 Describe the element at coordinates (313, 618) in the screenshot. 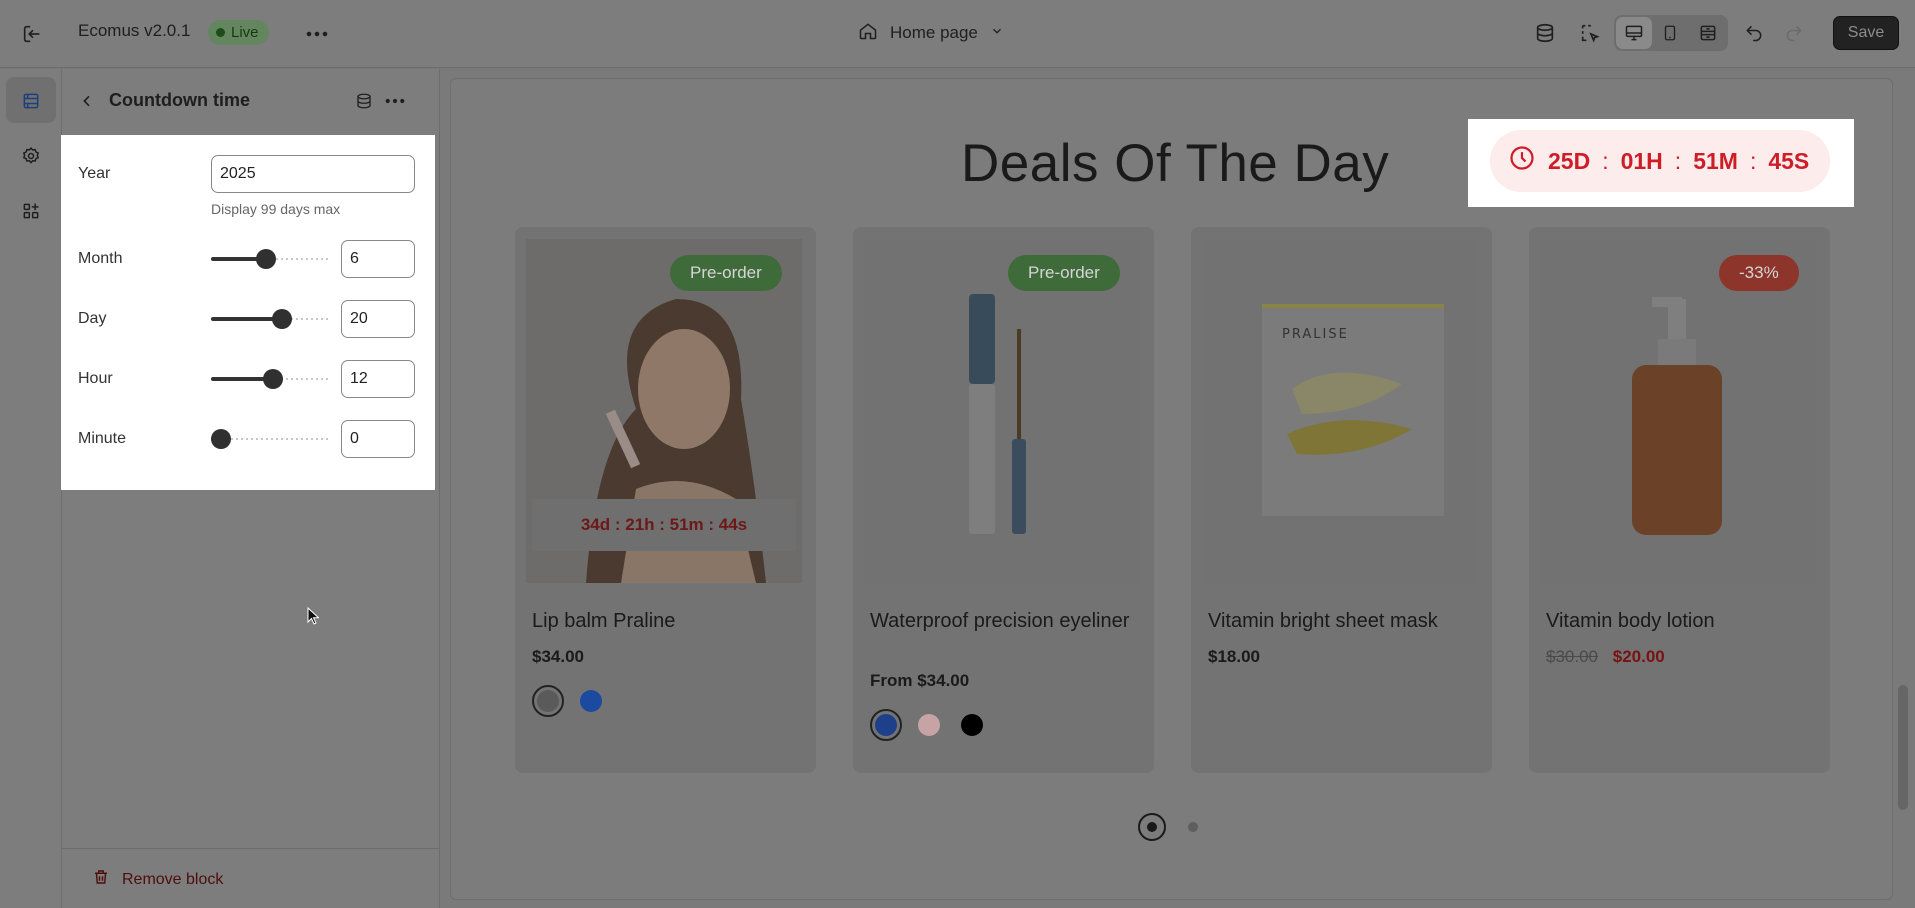

I see `mouse-cursor-icon` at that location.